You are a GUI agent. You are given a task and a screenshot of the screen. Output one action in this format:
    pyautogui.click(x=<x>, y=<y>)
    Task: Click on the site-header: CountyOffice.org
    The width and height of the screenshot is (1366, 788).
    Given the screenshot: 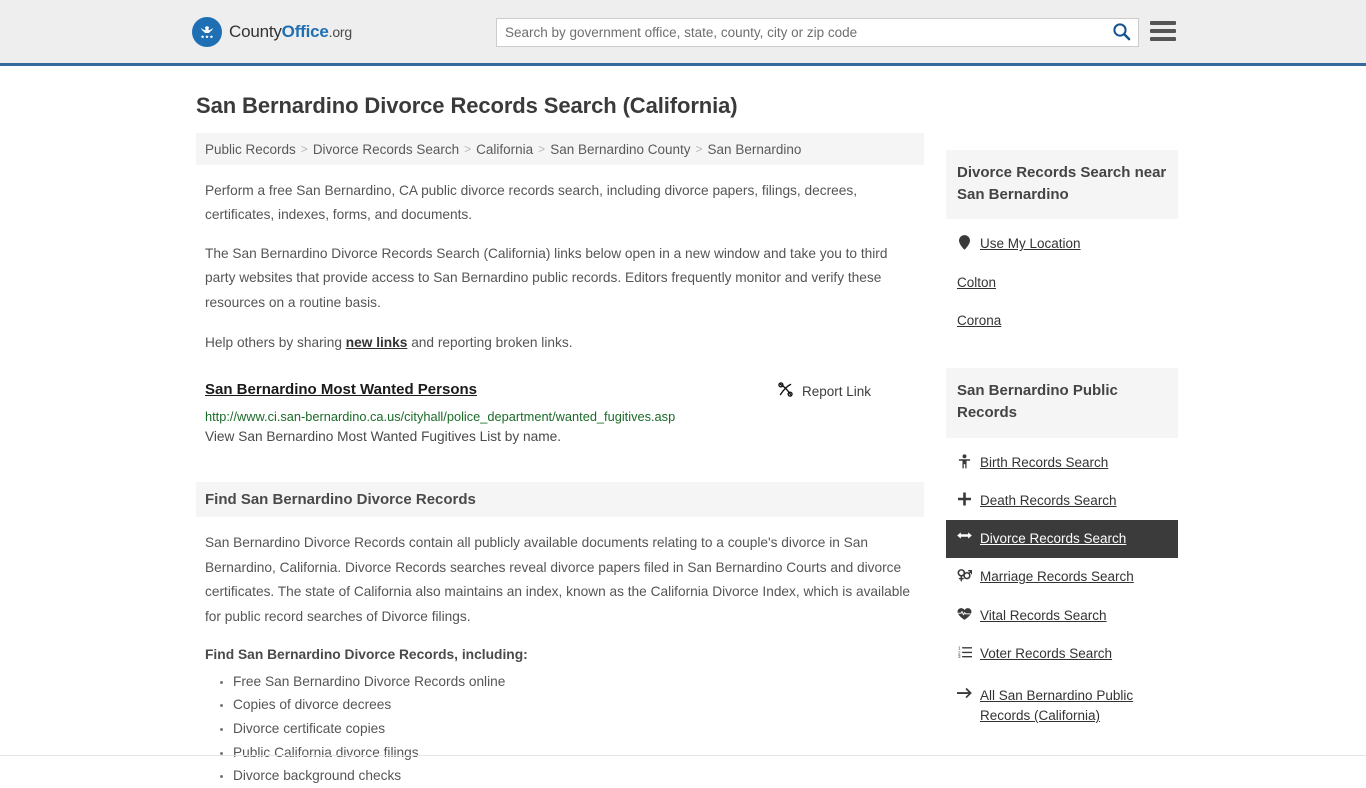 What is the action you would take?
    pyautogui.click(x=683, y=33)
    